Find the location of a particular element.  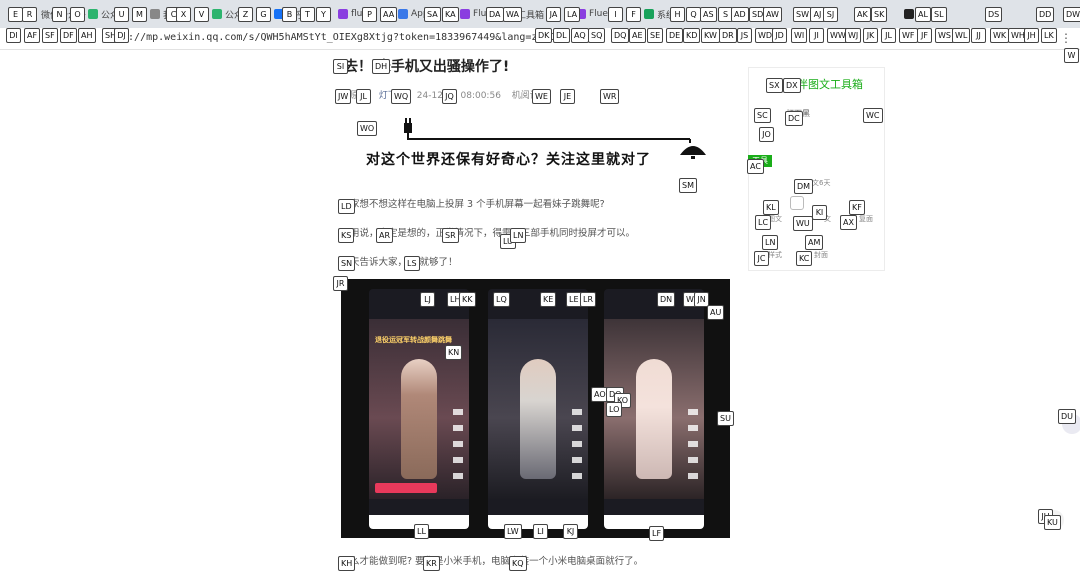

red-action-bar is located at coordinates (406, 488).